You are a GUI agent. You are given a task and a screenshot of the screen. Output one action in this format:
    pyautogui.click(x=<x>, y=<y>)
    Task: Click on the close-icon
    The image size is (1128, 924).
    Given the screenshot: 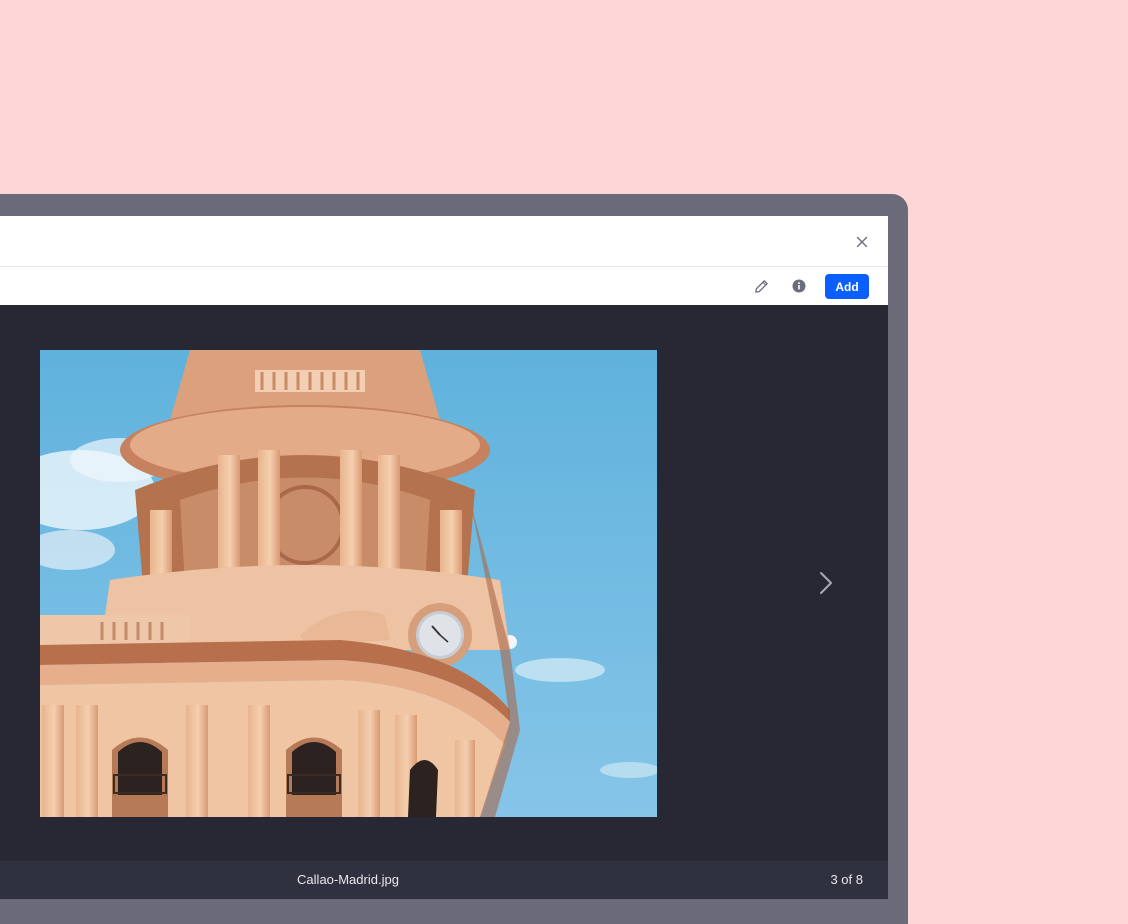 What is the action you would take?
    pyautogui.click(x=862, y=242)
    